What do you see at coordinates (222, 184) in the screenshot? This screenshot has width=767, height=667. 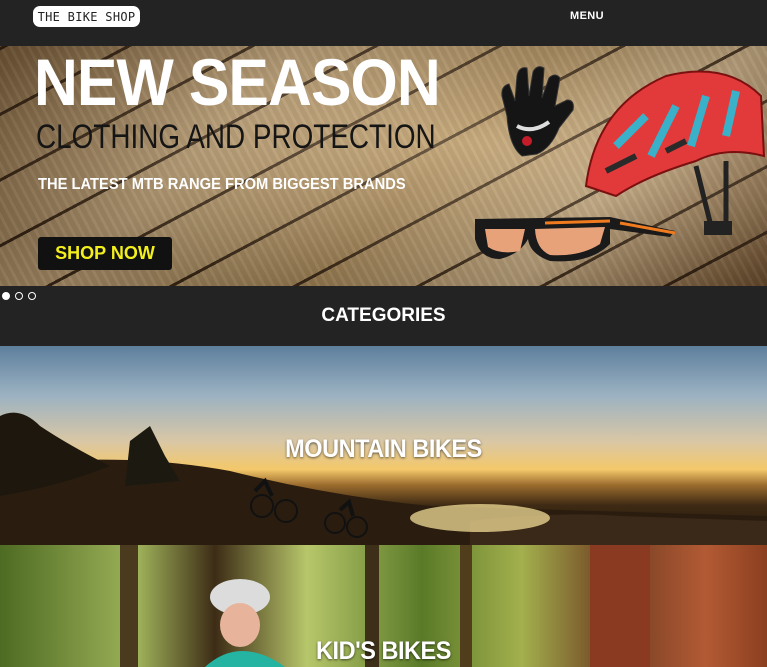 I see `hero-tagline: THE LATEST MTB RANGE FROM BIGGEST BRANDS` at bounding box center [222, 184].